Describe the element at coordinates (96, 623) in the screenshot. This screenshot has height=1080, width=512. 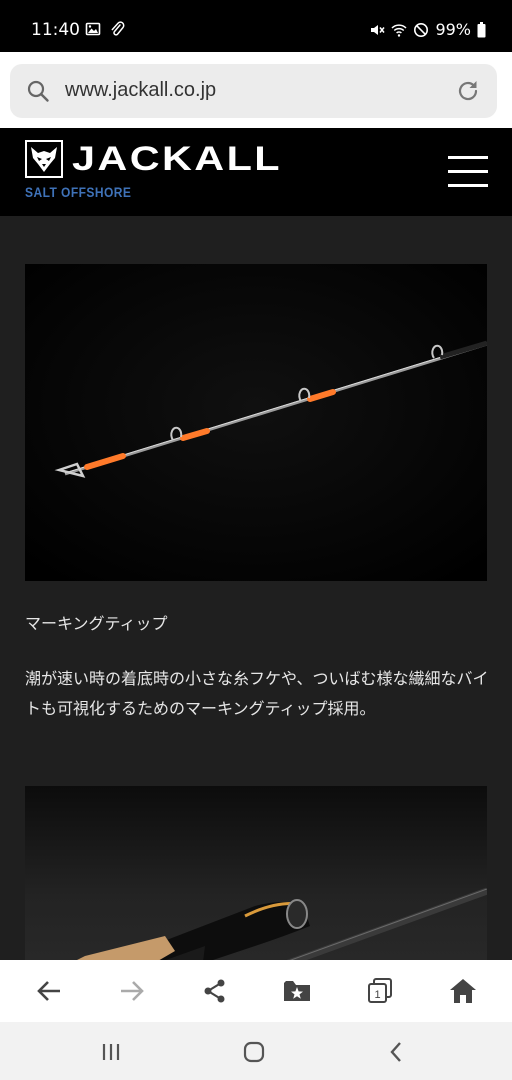
I see `feature-caption: マーキングティップ` at that location.